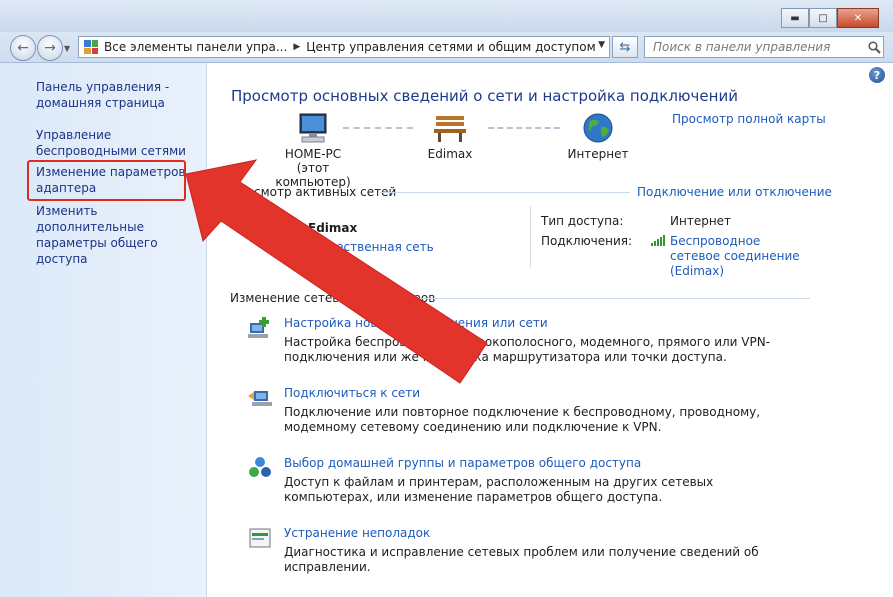 Image resolution: width=893 pixels, height=597 pixels. I want to click on connect-disconnect-link: Подключение или отключение, so click(734, 192).